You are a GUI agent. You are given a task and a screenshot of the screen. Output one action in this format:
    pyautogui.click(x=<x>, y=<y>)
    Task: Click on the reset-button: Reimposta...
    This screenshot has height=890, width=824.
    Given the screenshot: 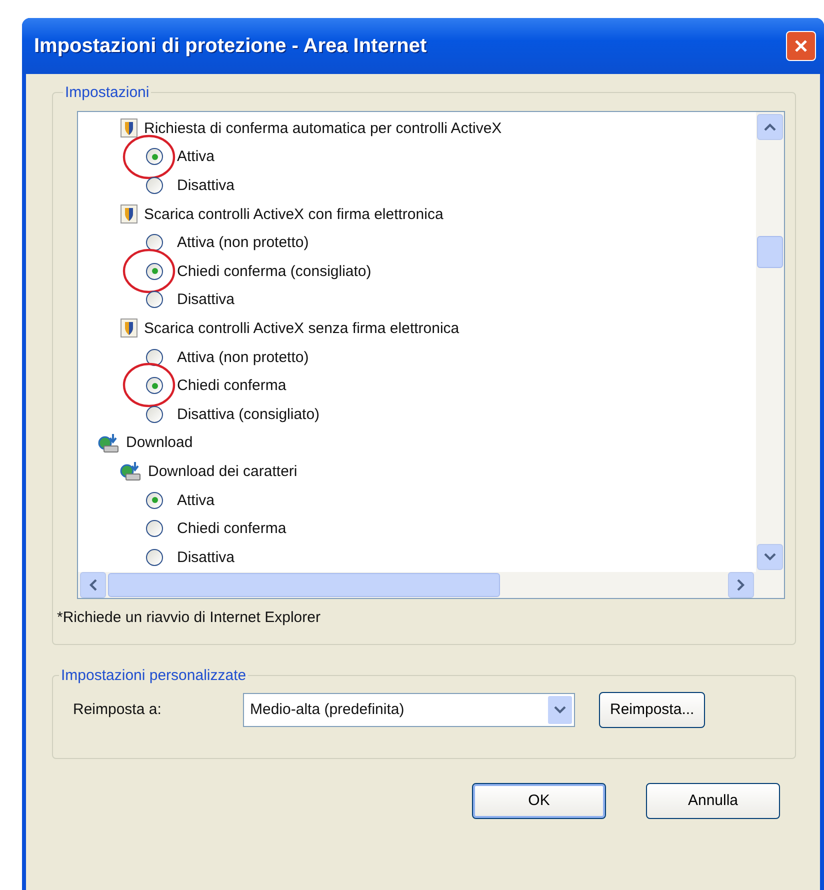 What is the action you would take?
    pyautogui.click(x=652, y=710)
    